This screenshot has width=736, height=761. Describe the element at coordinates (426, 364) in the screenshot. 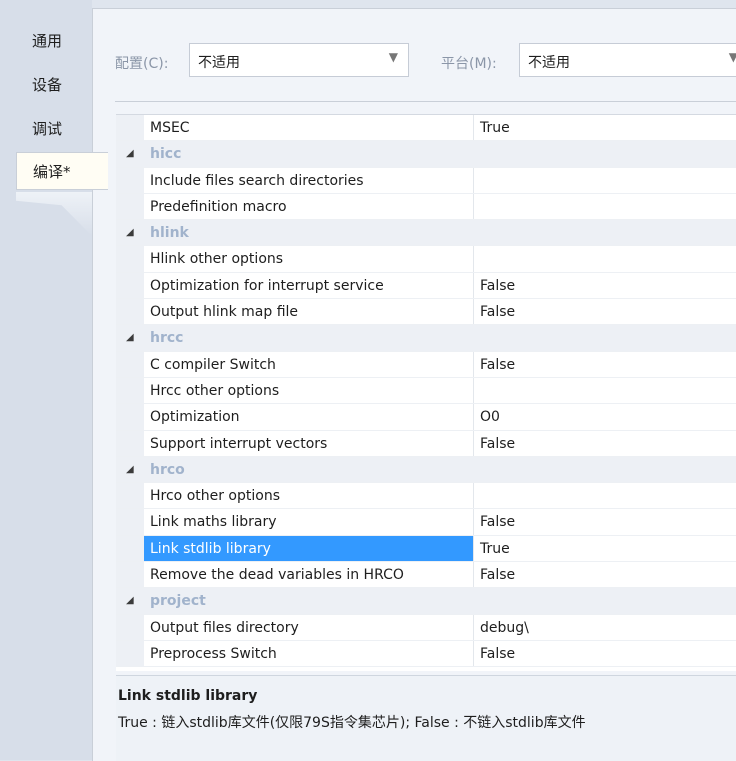

I see `property-row: C compiler Switch False` at that location.